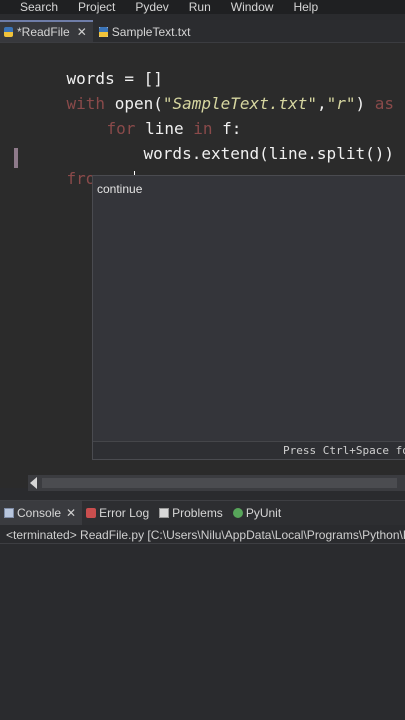 This screenshot has height=720, width=405. I want to click on tab-pyunit-label: PyUnit, so click(263, 513).